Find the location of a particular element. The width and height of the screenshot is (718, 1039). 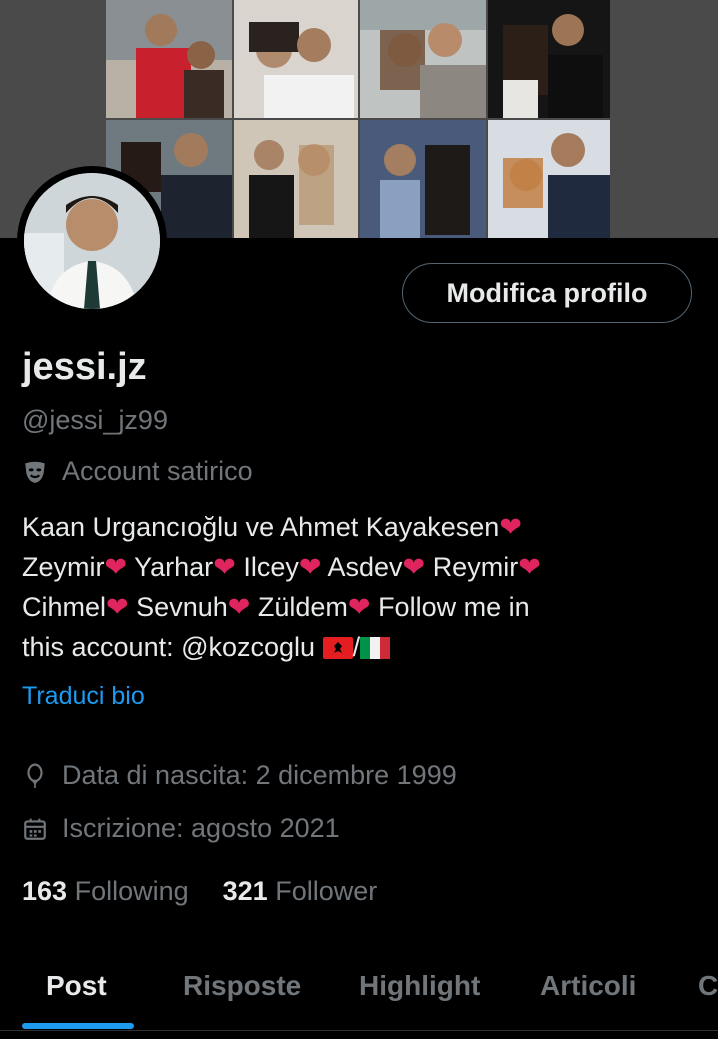

tab-highlights: Highlight is located at coordinates (419, 986).